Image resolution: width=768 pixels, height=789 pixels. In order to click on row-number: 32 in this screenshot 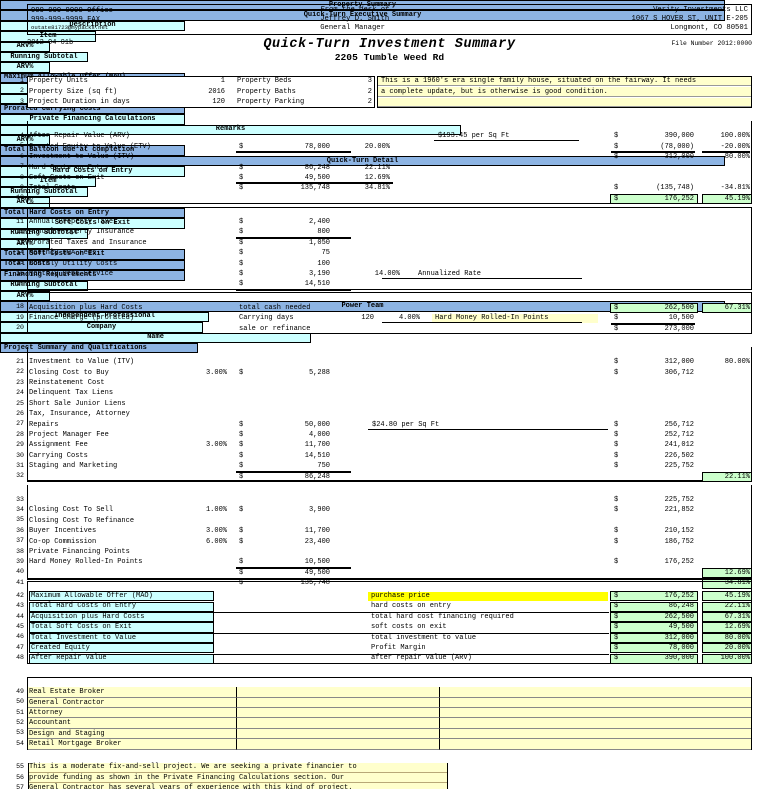, I will do `click(20, 476)`.